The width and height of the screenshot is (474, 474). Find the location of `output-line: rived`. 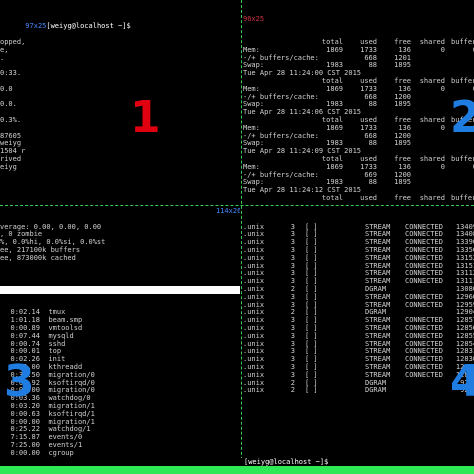

output-line: rived is located at coordinates (11, 158).